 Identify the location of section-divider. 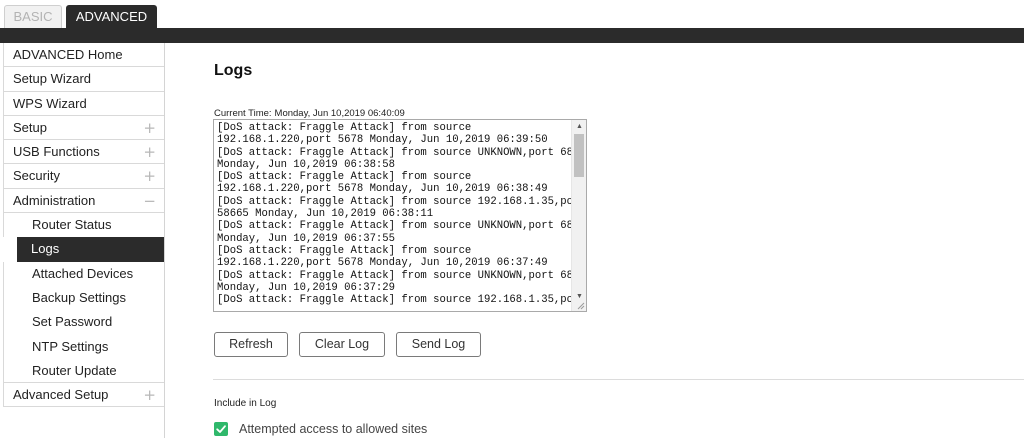
(618, 379).